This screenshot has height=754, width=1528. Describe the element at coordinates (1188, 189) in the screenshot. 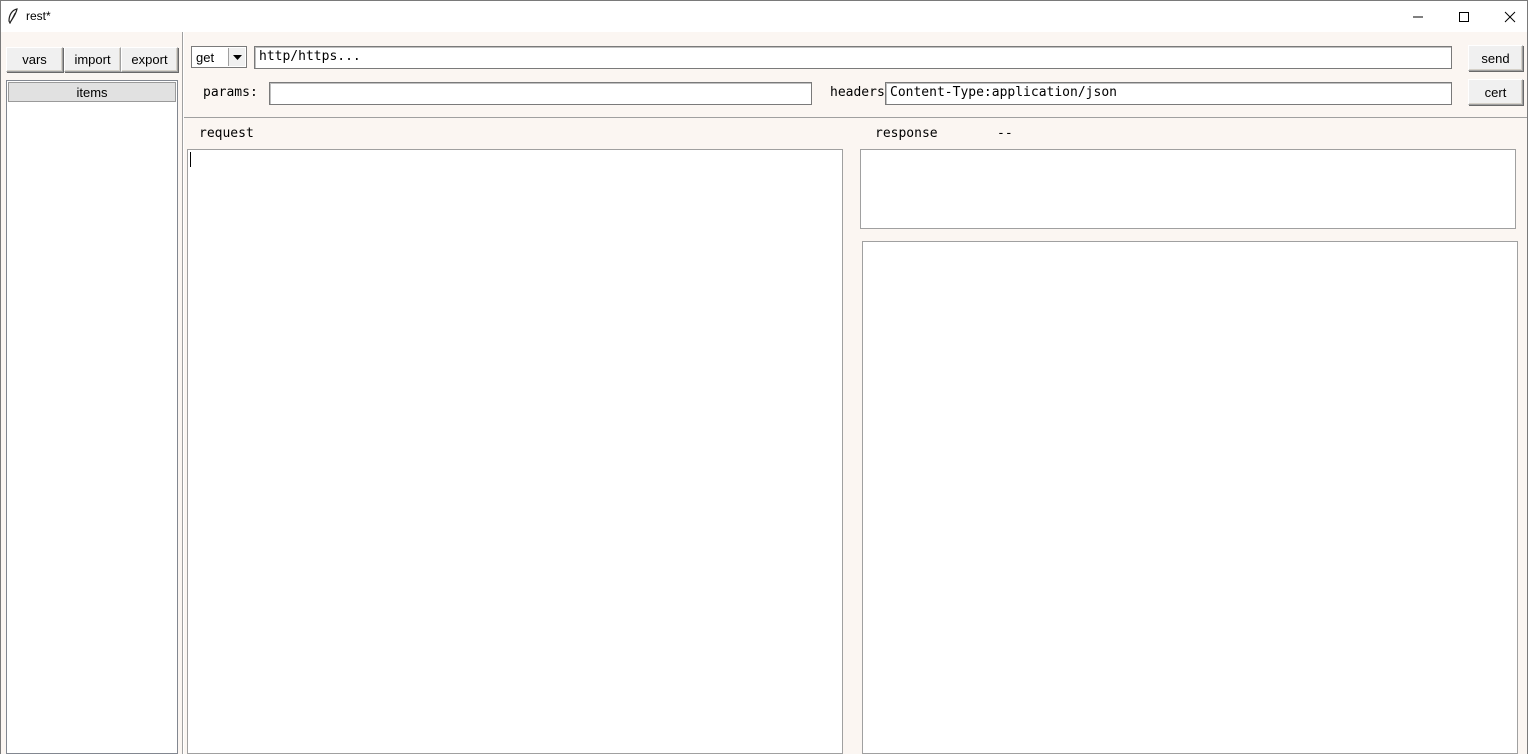

I see `response-headers-textarea` at that location.